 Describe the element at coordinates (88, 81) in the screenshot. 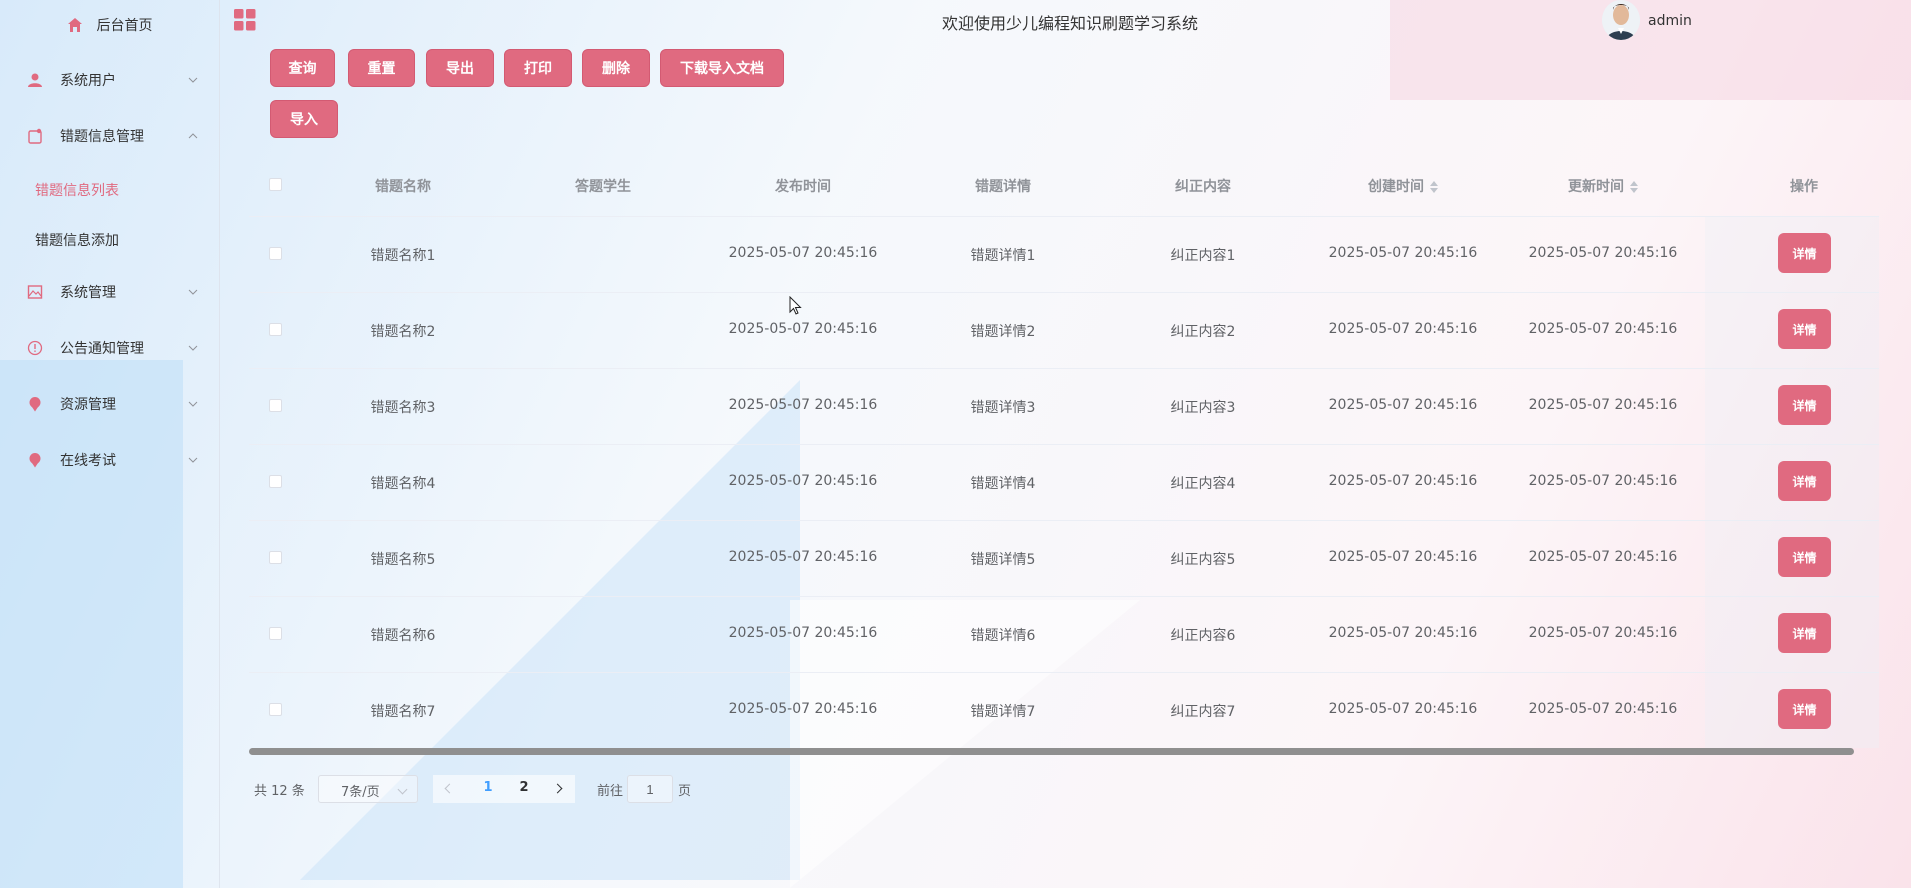

I see `sidebar-item-label: 系统用户` at that location.